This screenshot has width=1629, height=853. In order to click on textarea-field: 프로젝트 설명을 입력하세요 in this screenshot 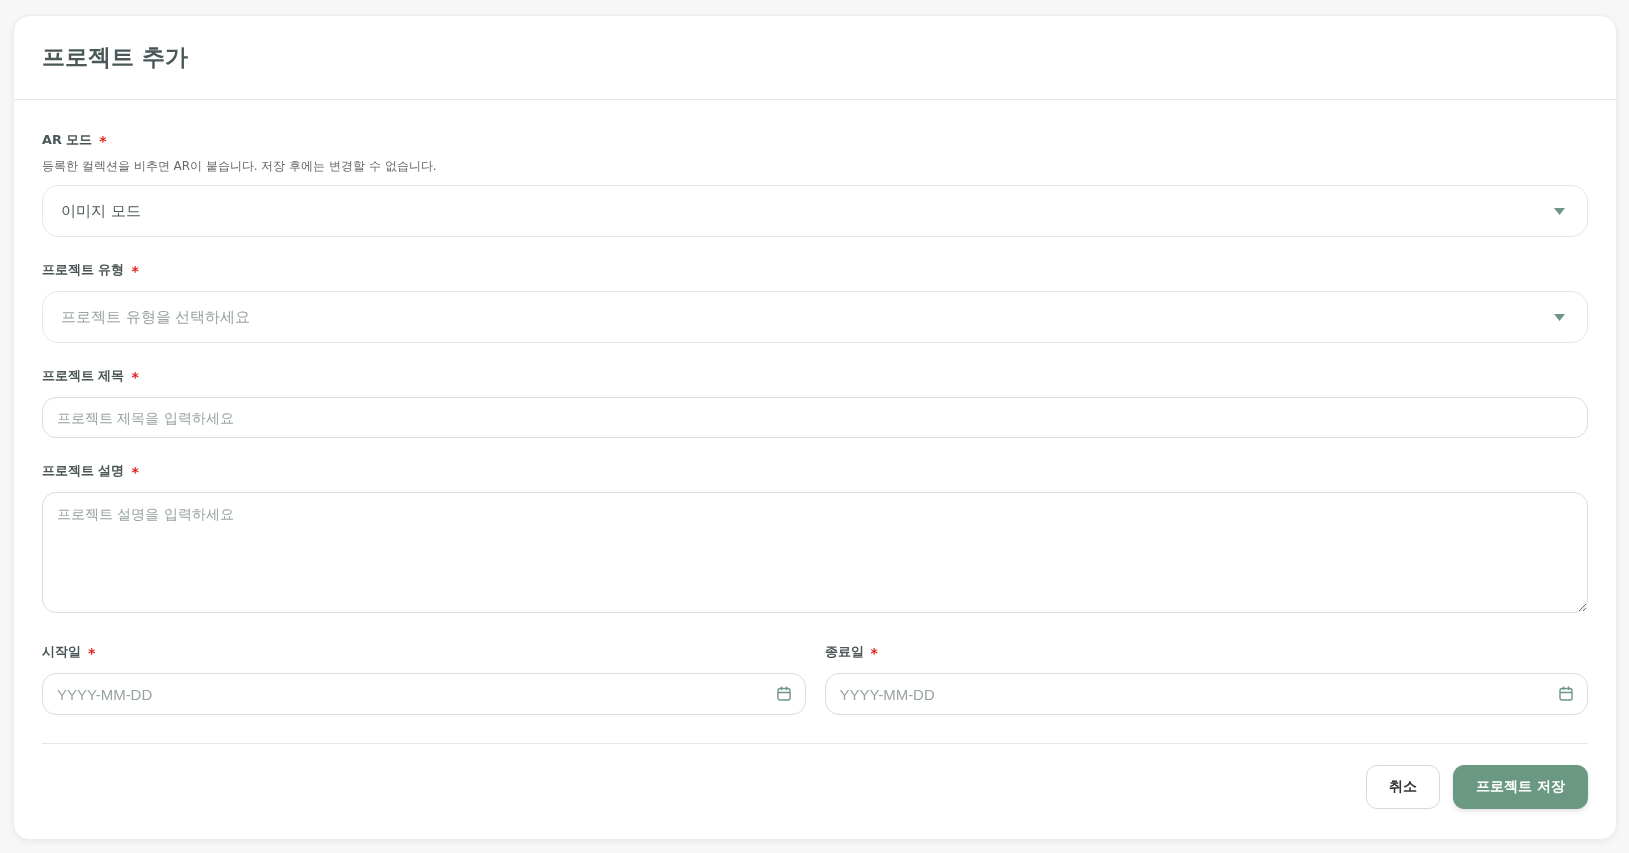, I will do `click(815, 552)`.